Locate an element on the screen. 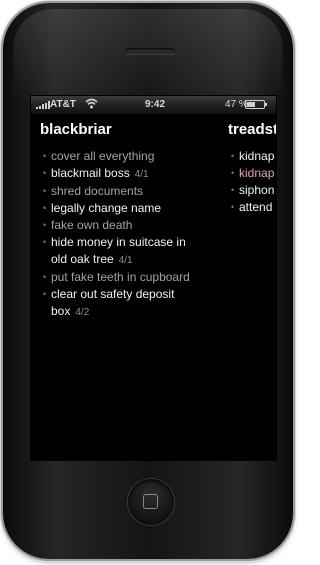 The image size is (320, 565). home-square-icon is located at coordinates (150, 501).